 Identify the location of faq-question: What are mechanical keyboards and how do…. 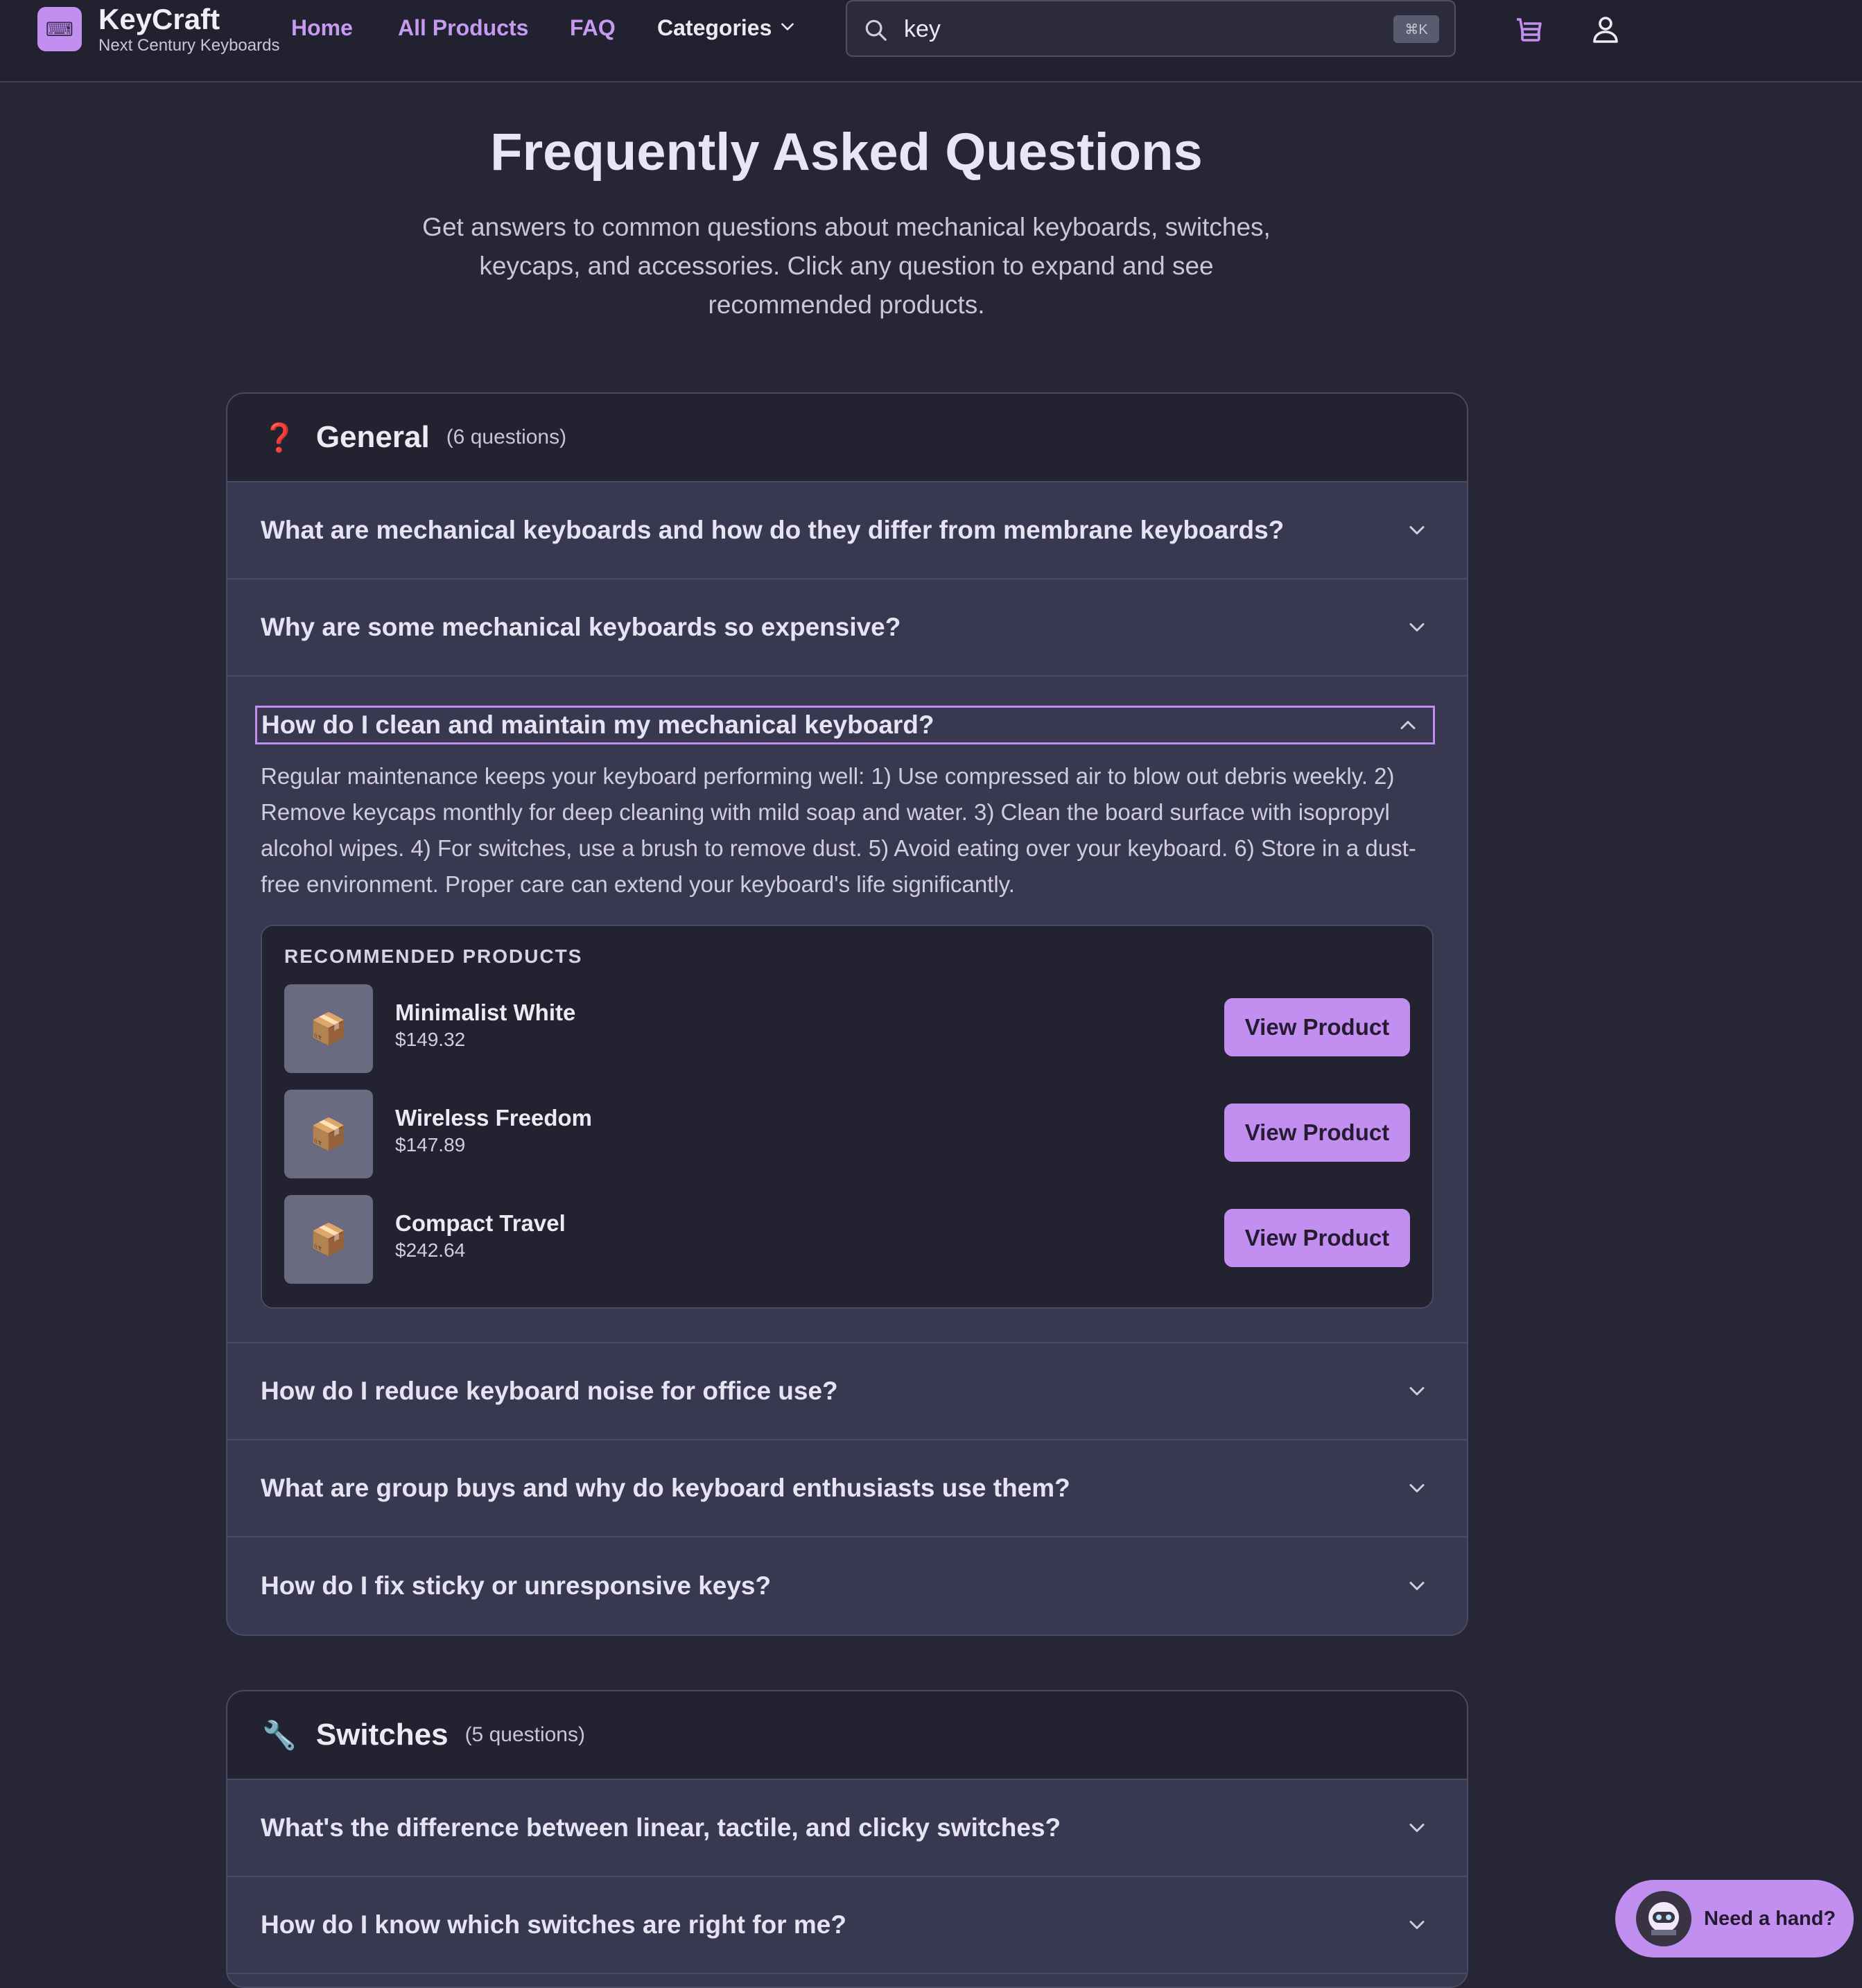
(847, 530).